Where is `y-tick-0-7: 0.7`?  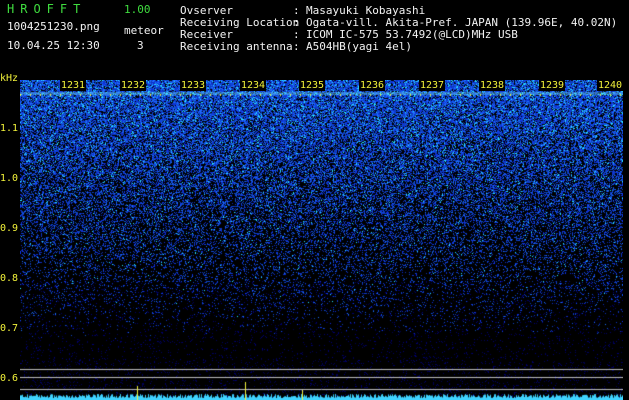
y-tick-0-7: 0.7 is located at coordinates (9, 328).